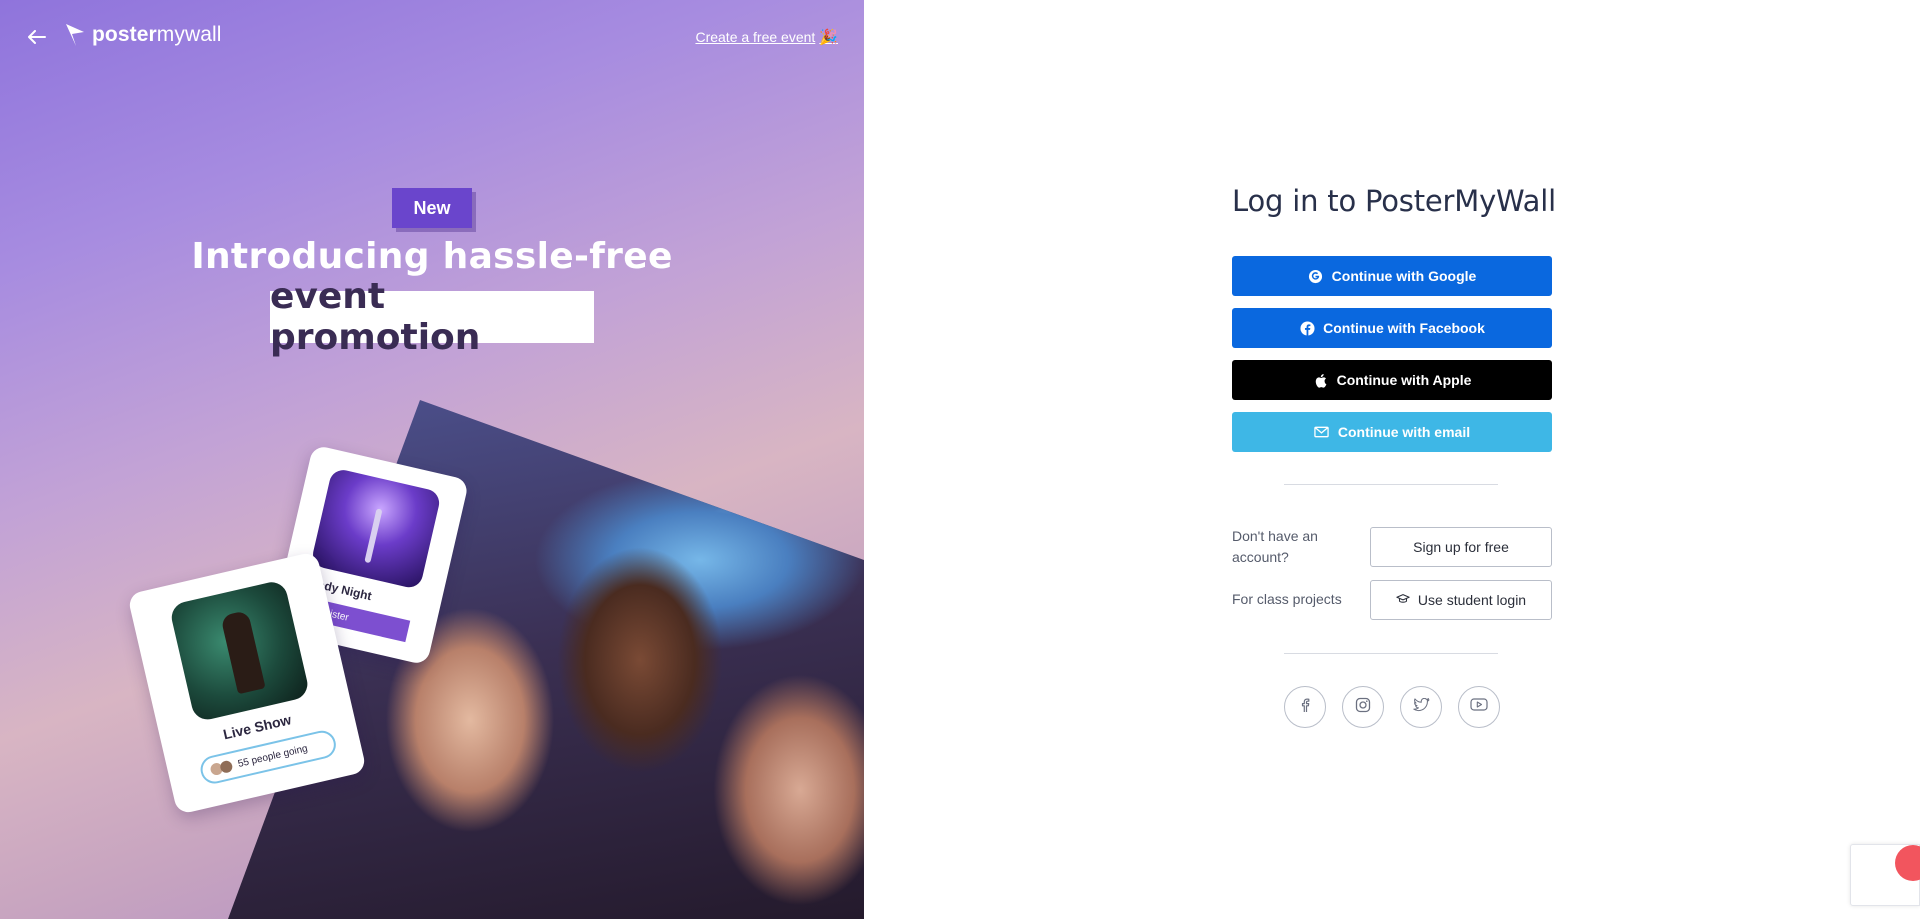 The image size is (1920, 919). I want to click on people-going-label: 55 people going, so click(272, 756).